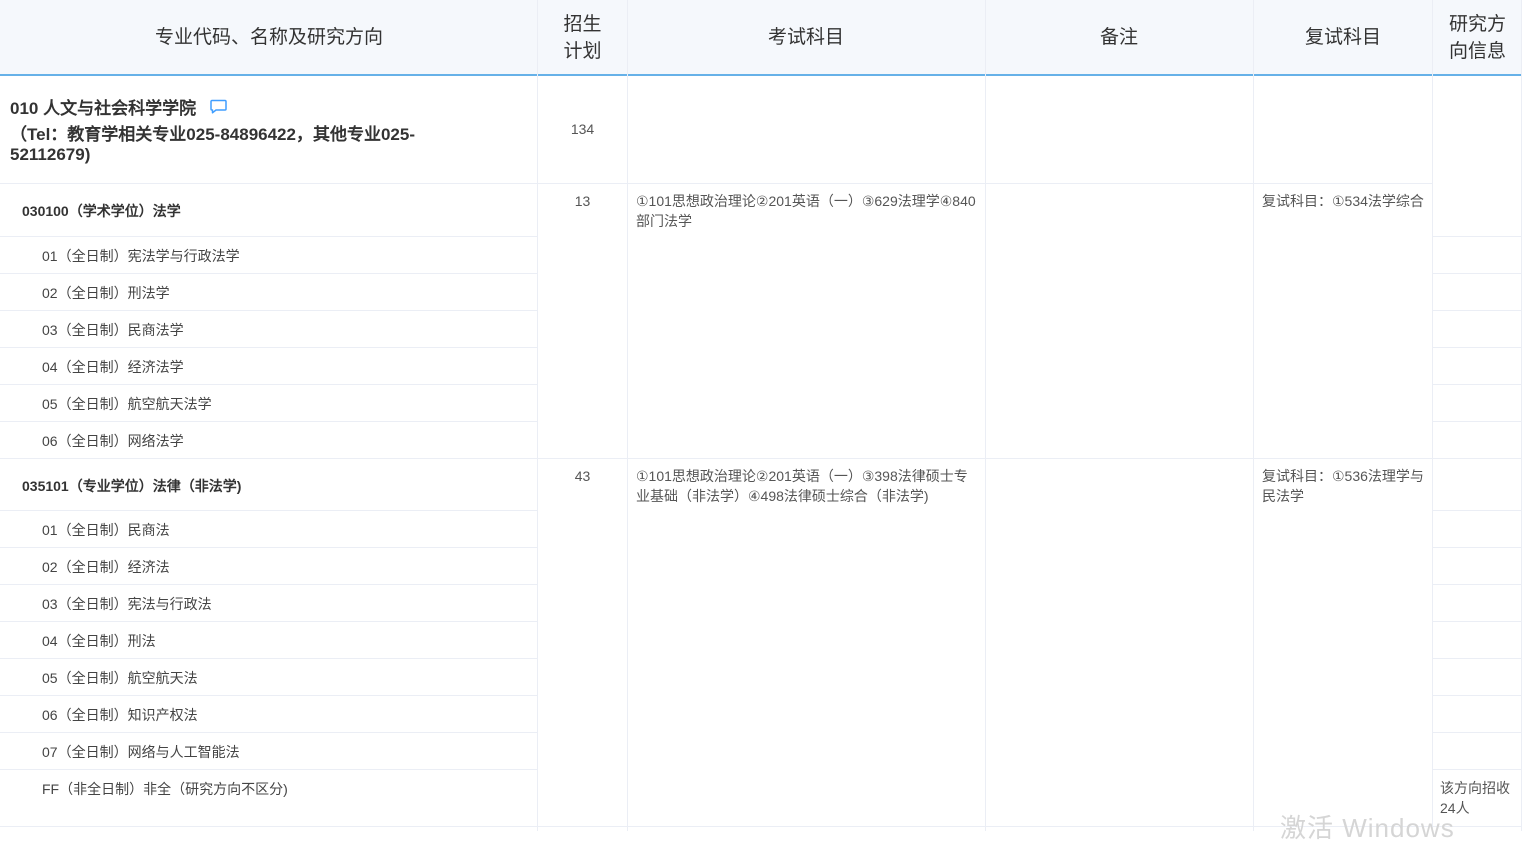  Describe the element at coordinates (582, 129) in the screenshot. I see `college-plan: 134` at that location.